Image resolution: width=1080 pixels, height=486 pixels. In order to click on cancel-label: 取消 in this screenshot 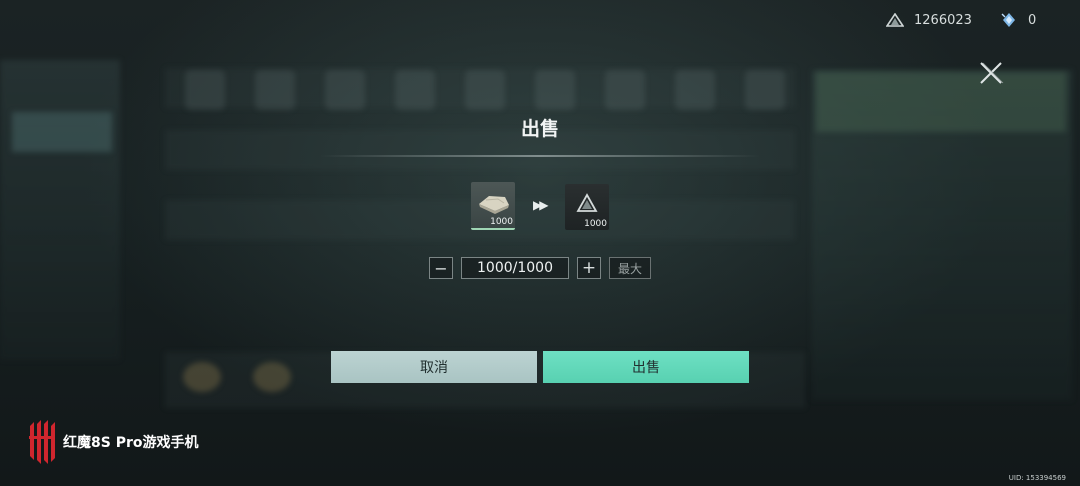, I will do `click(434, 368)`.